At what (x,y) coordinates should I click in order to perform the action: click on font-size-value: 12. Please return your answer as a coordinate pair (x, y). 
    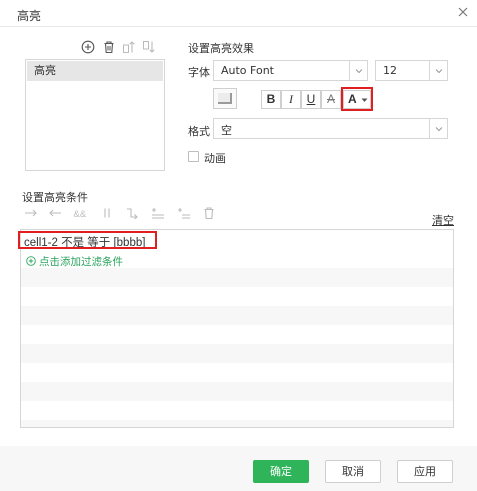
    Looking at the image, I should click on (390, 70).